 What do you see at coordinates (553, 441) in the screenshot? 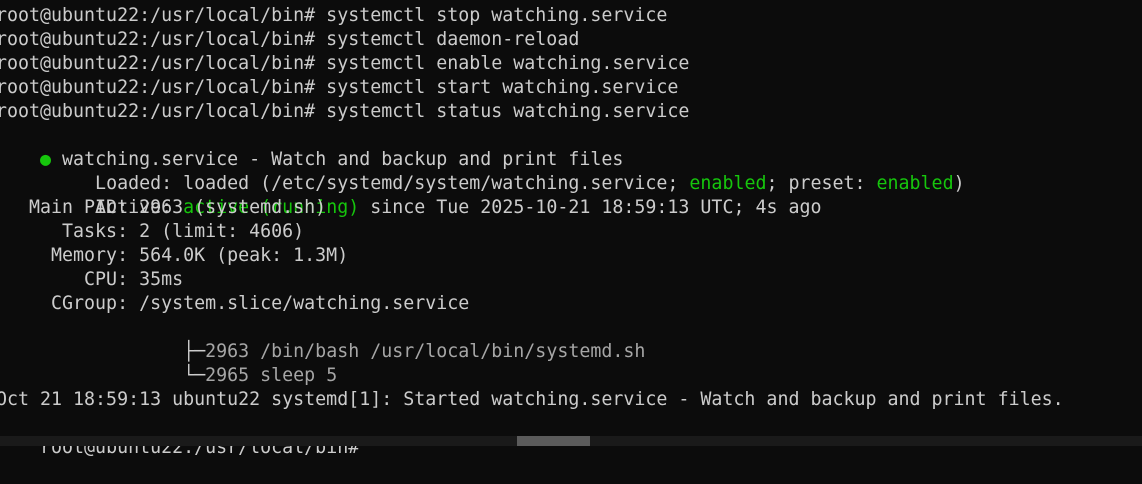
I see `scrollbar-thumb` at bounding box center [553, 441].